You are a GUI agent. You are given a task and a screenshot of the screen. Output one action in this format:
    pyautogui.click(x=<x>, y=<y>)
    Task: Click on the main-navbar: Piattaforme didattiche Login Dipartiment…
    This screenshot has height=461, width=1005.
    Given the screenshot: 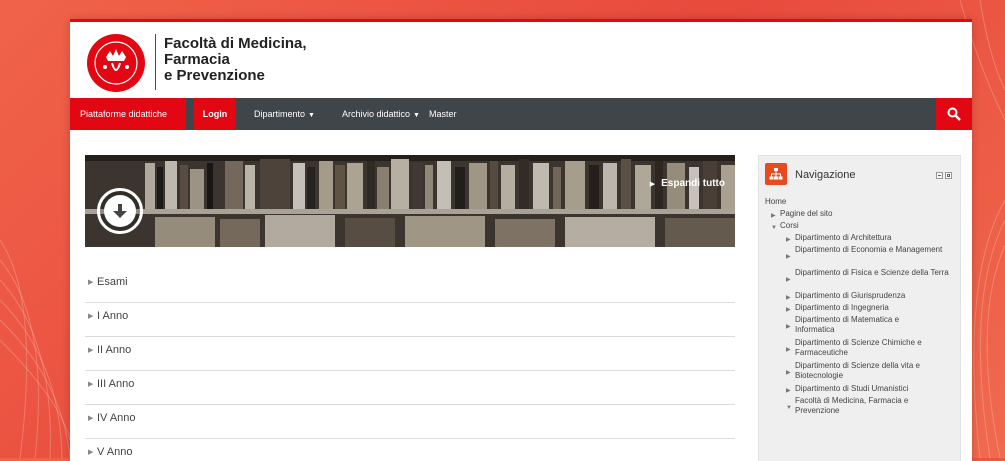 What is the action you would take?
    pyautogui.click(x=521, y=114)
    